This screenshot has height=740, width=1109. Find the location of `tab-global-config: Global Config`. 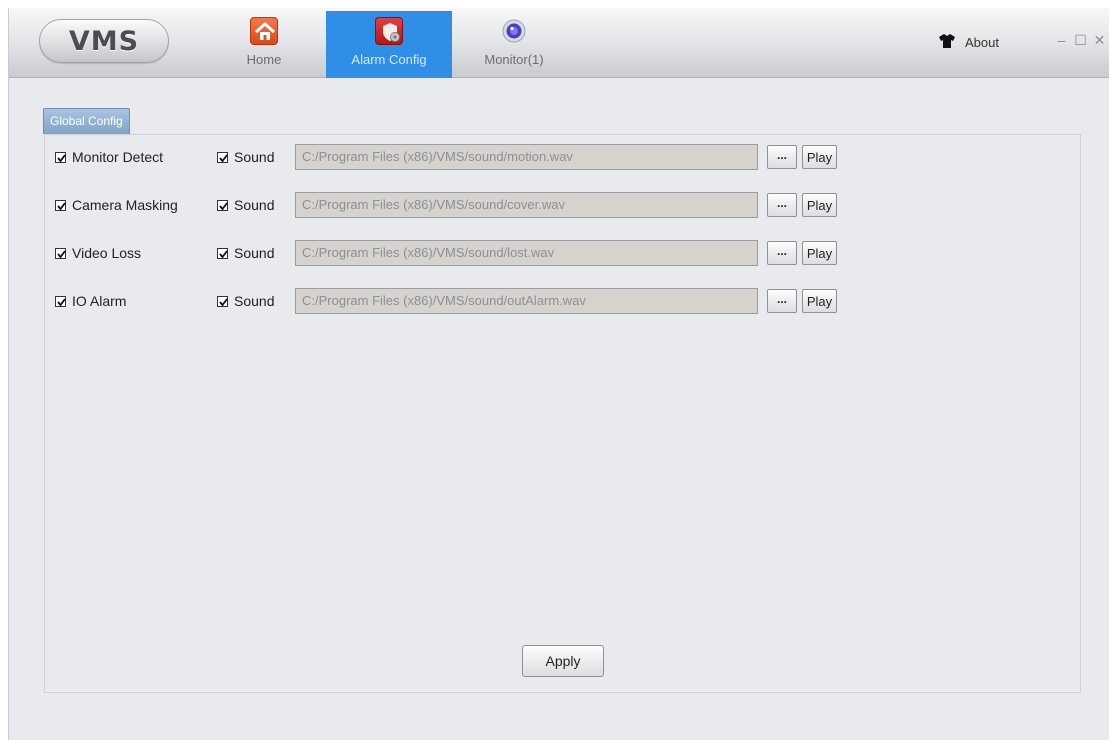

tab-global-config: Global Config is located at coordinates (86, 121).